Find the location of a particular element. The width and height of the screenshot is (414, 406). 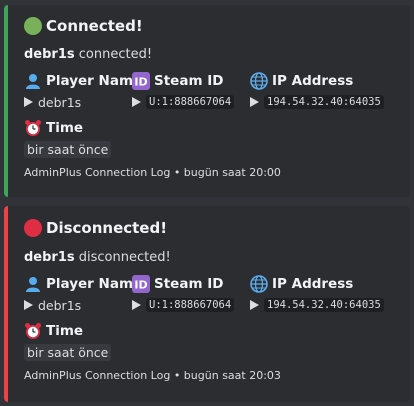

embed-description: debr1s connected! is located at coordinates (88, 54).